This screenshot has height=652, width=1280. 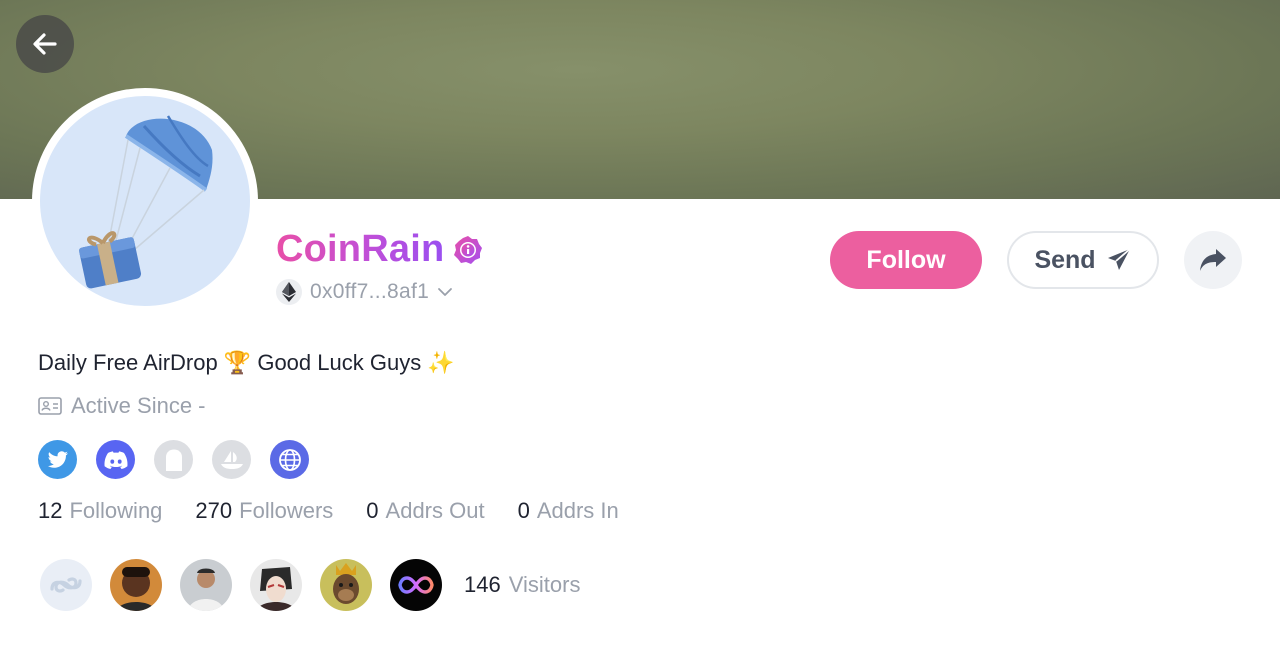 I want to click on discord-icon, so click(x=116, y=459).